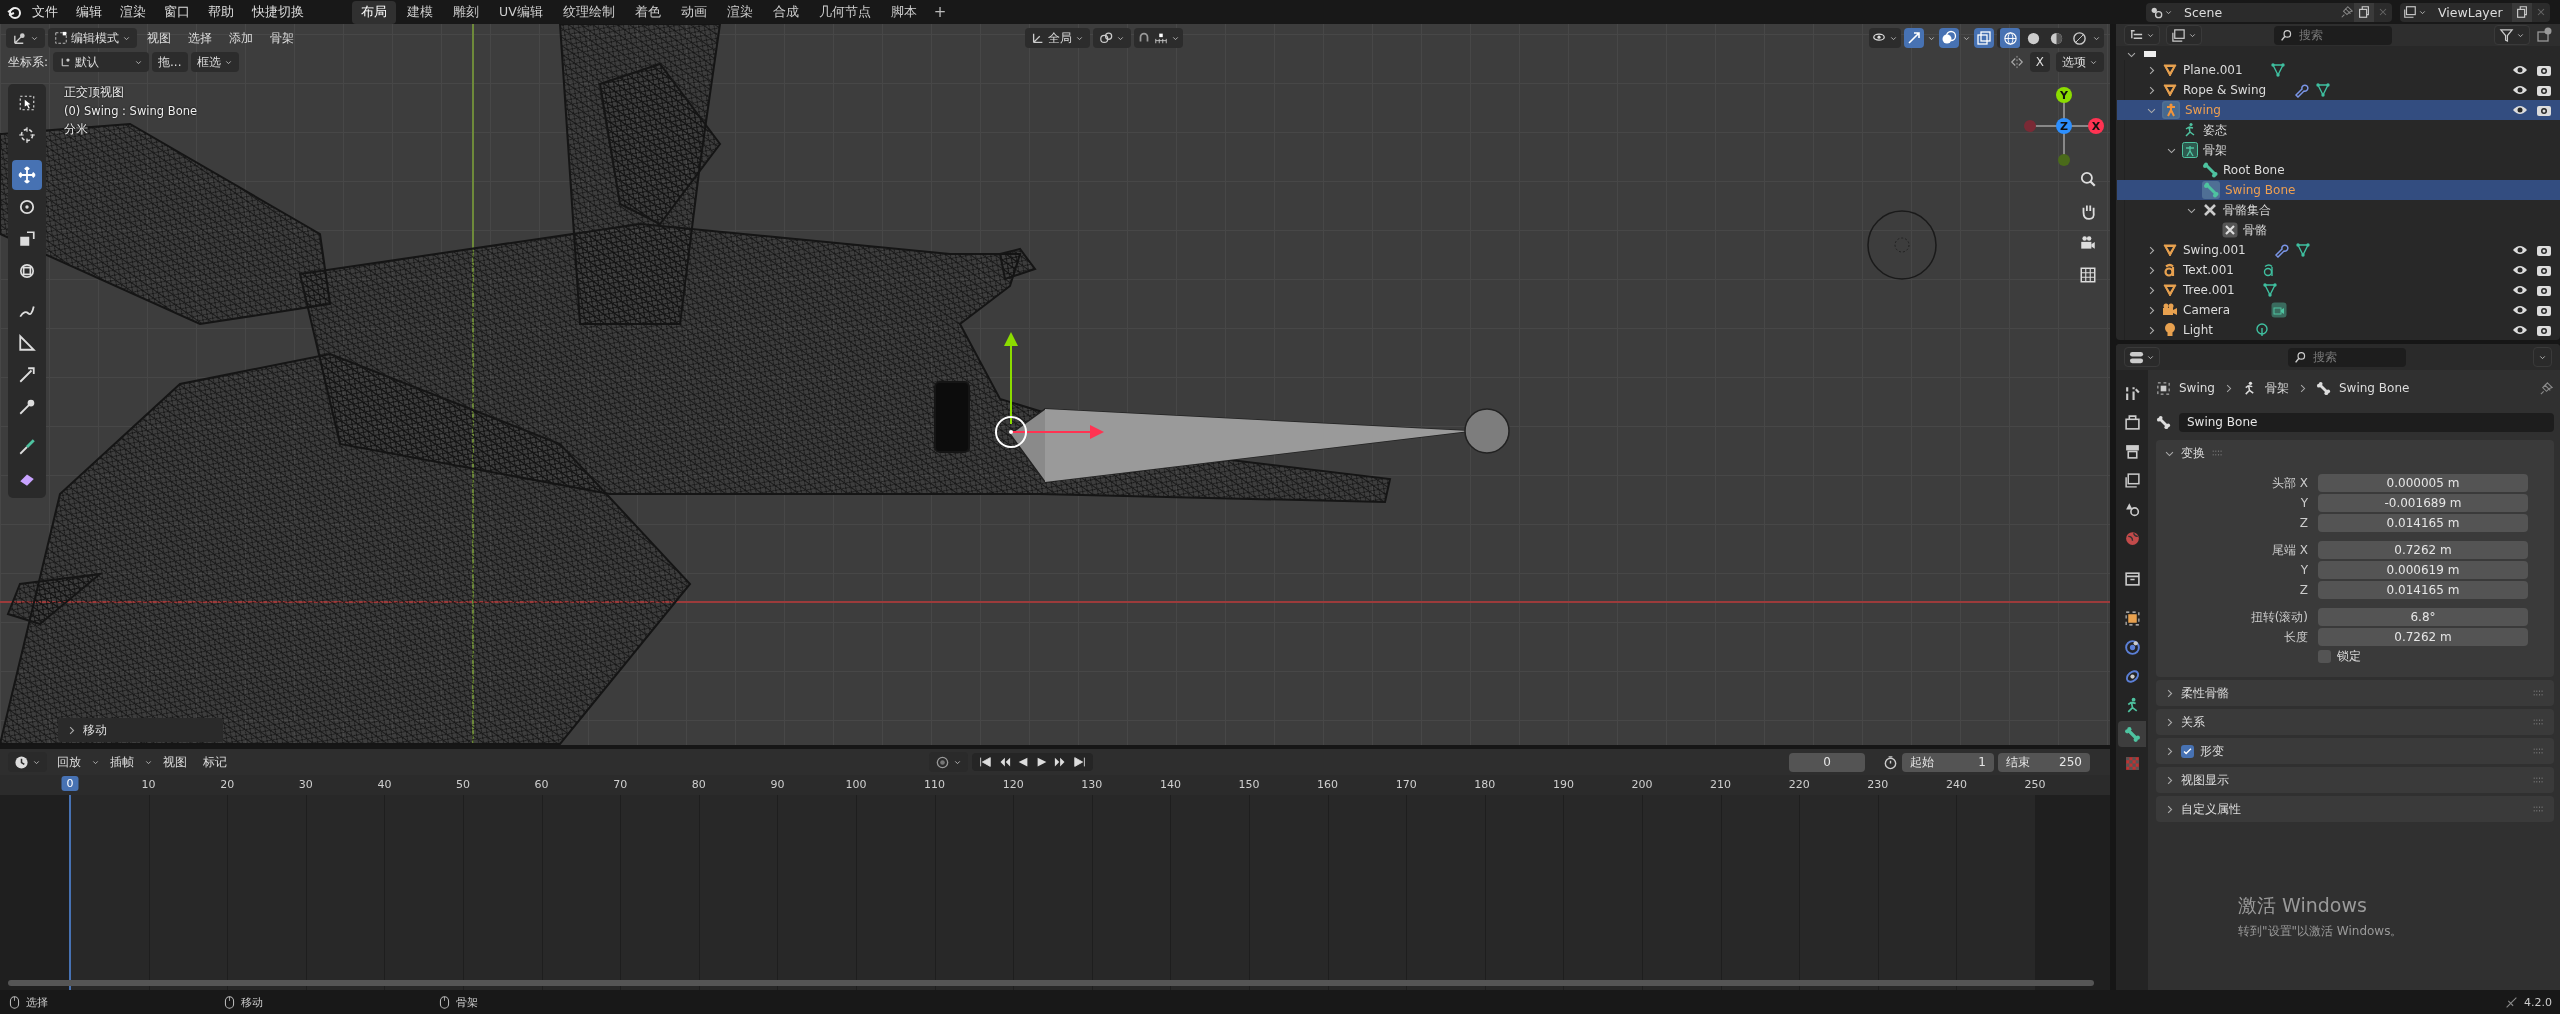 The image size is (2560, 1014). What do you see at coordinates (282, 38) in the screenshot?
I see `menu-item: 骨架` at bounding box center [282, 38].